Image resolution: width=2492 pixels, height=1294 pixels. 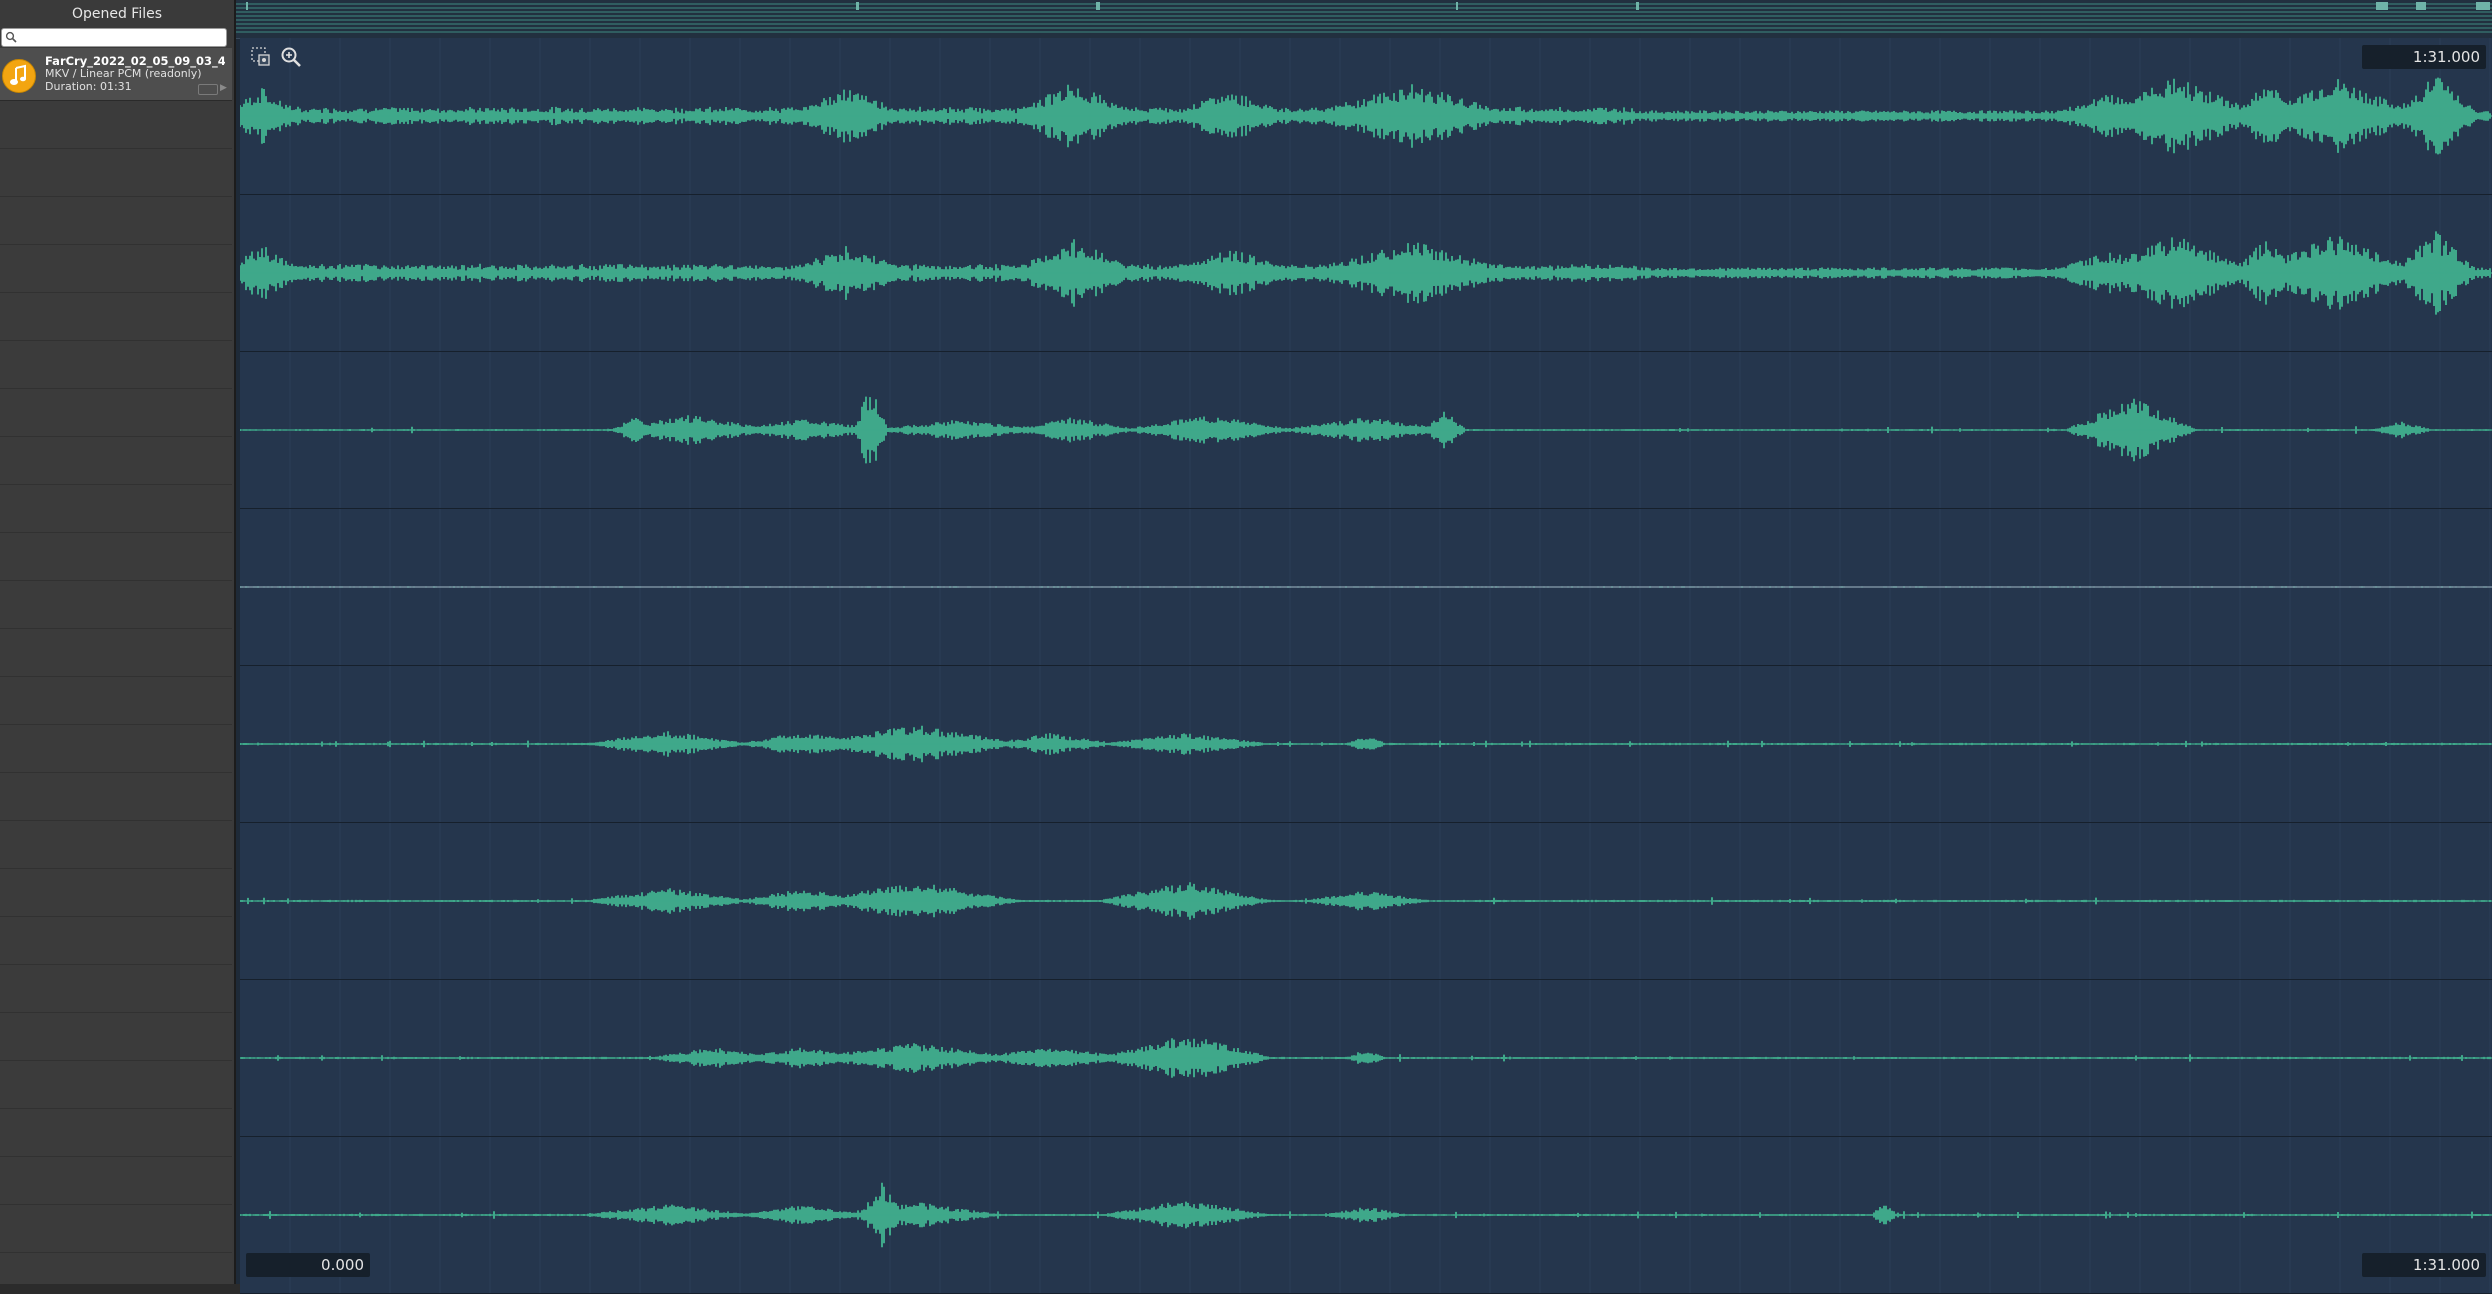 I want to click on selection-tool-icon, so click(x=261, y=57).